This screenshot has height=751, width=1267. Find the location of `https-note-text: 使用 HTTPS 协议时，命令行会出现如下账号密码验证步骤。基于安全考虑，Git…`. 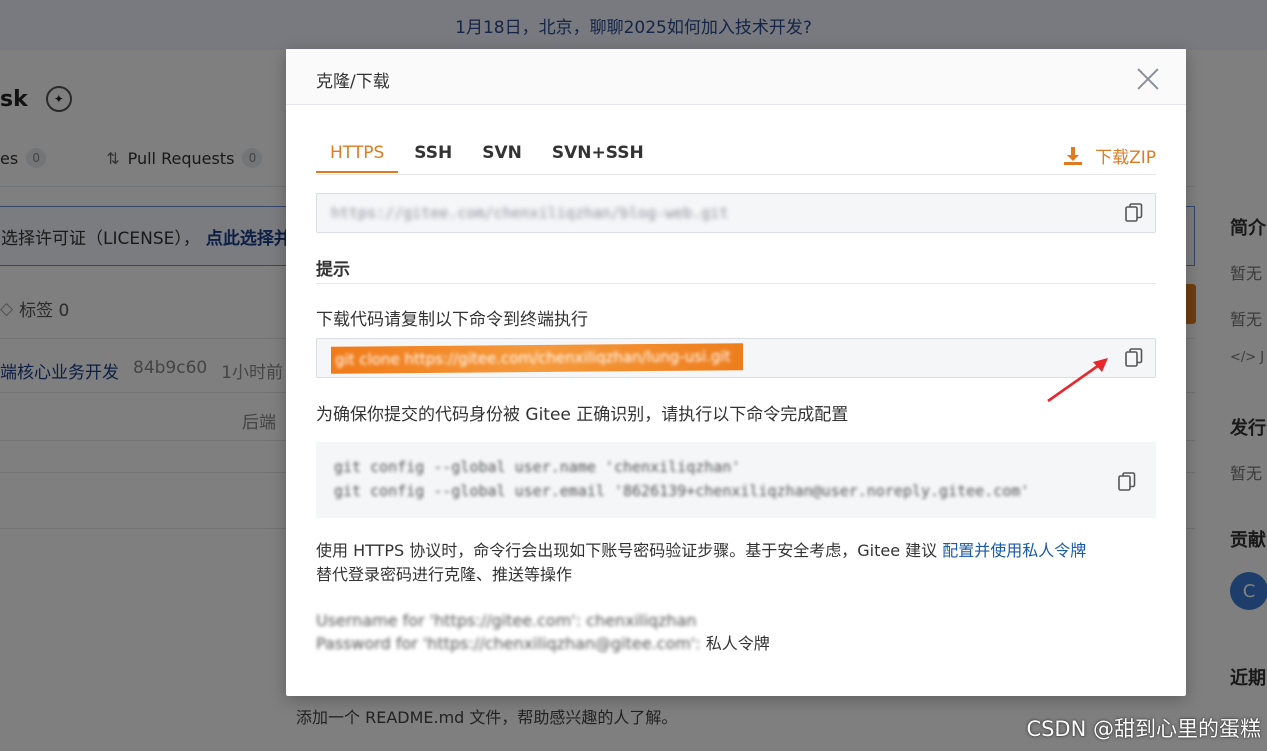

https-note-text: 使用 HTTPS 协议时，命令行会出现如下账号密码验证步骤。基于安全考虑，Git… is located at coordinates (627, 550).